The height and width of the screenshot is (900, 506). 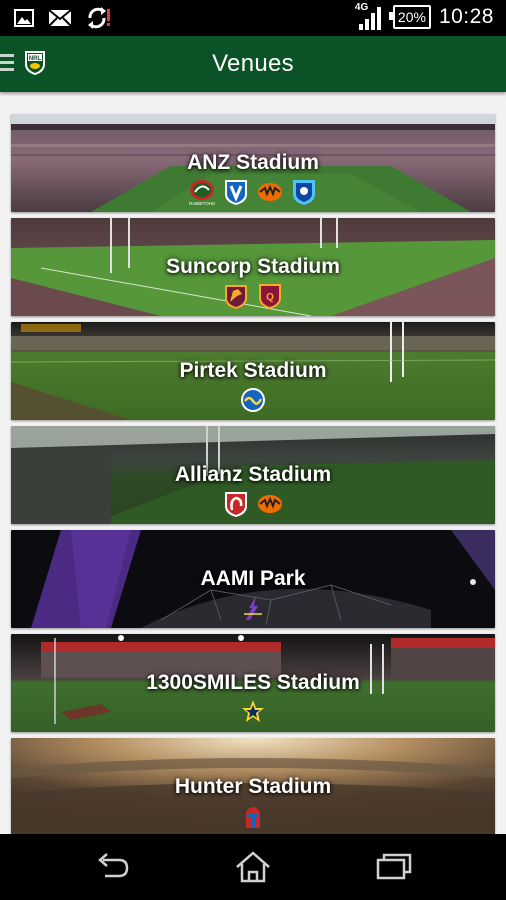 I want to click on venue-card-allianz-stadium: Allianz Stadium, so click(x=253, y=475).